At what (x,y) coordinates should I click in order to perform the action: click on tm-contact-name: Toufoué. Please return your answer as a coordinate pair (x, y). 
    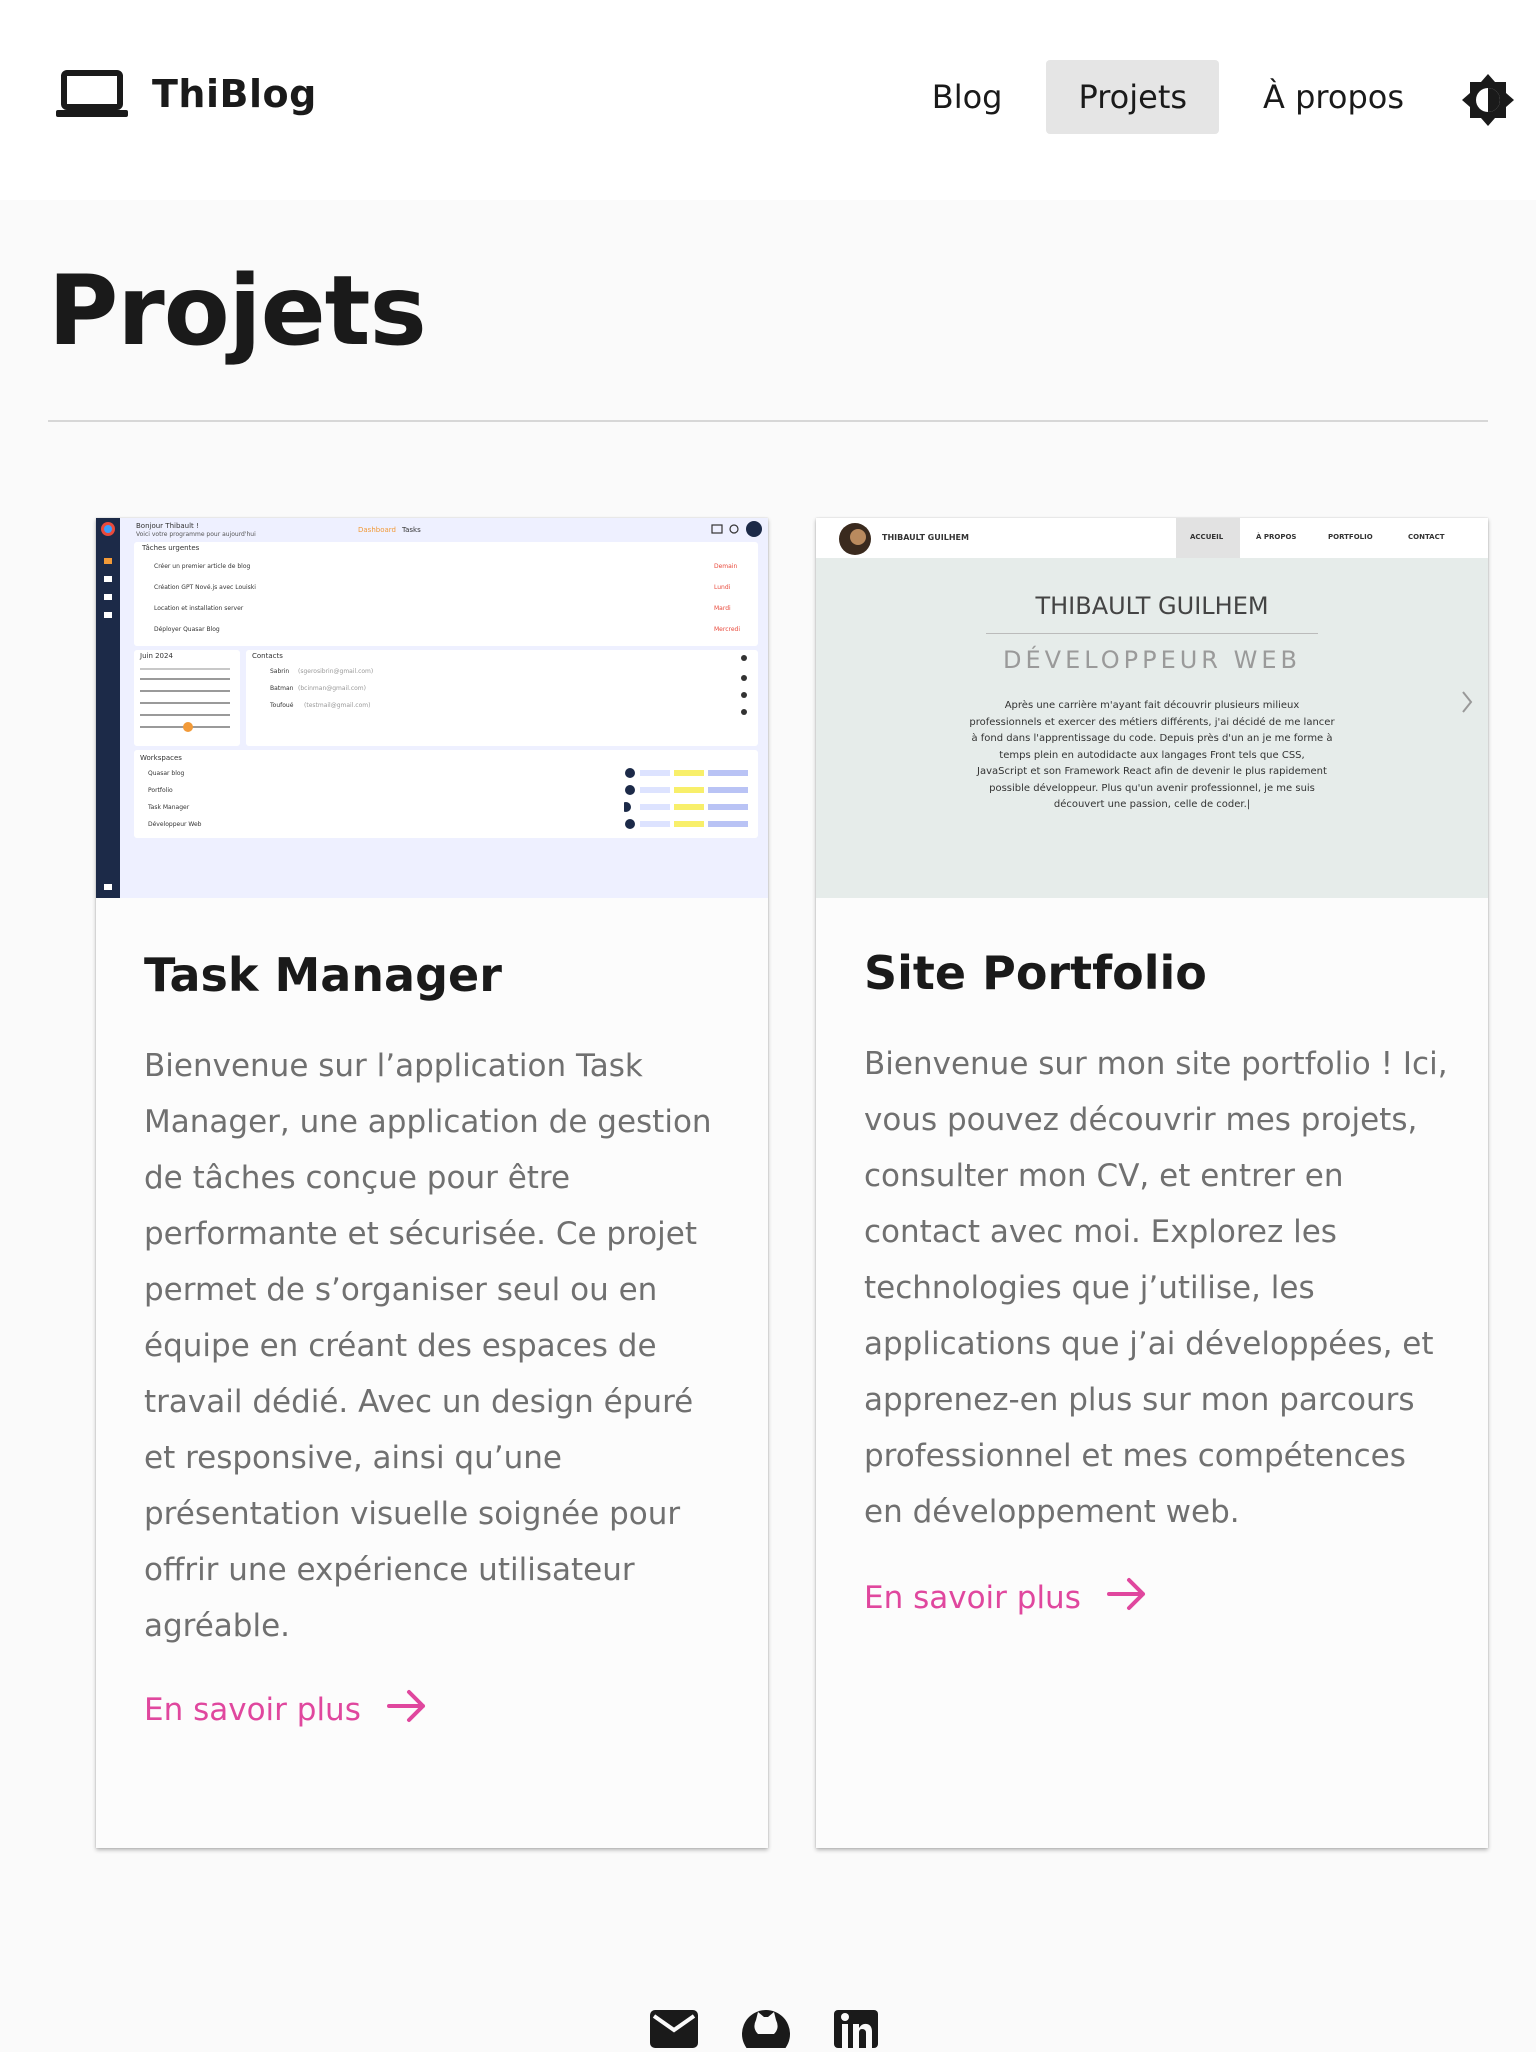
    Looking at the image, I should click on (282, 705).